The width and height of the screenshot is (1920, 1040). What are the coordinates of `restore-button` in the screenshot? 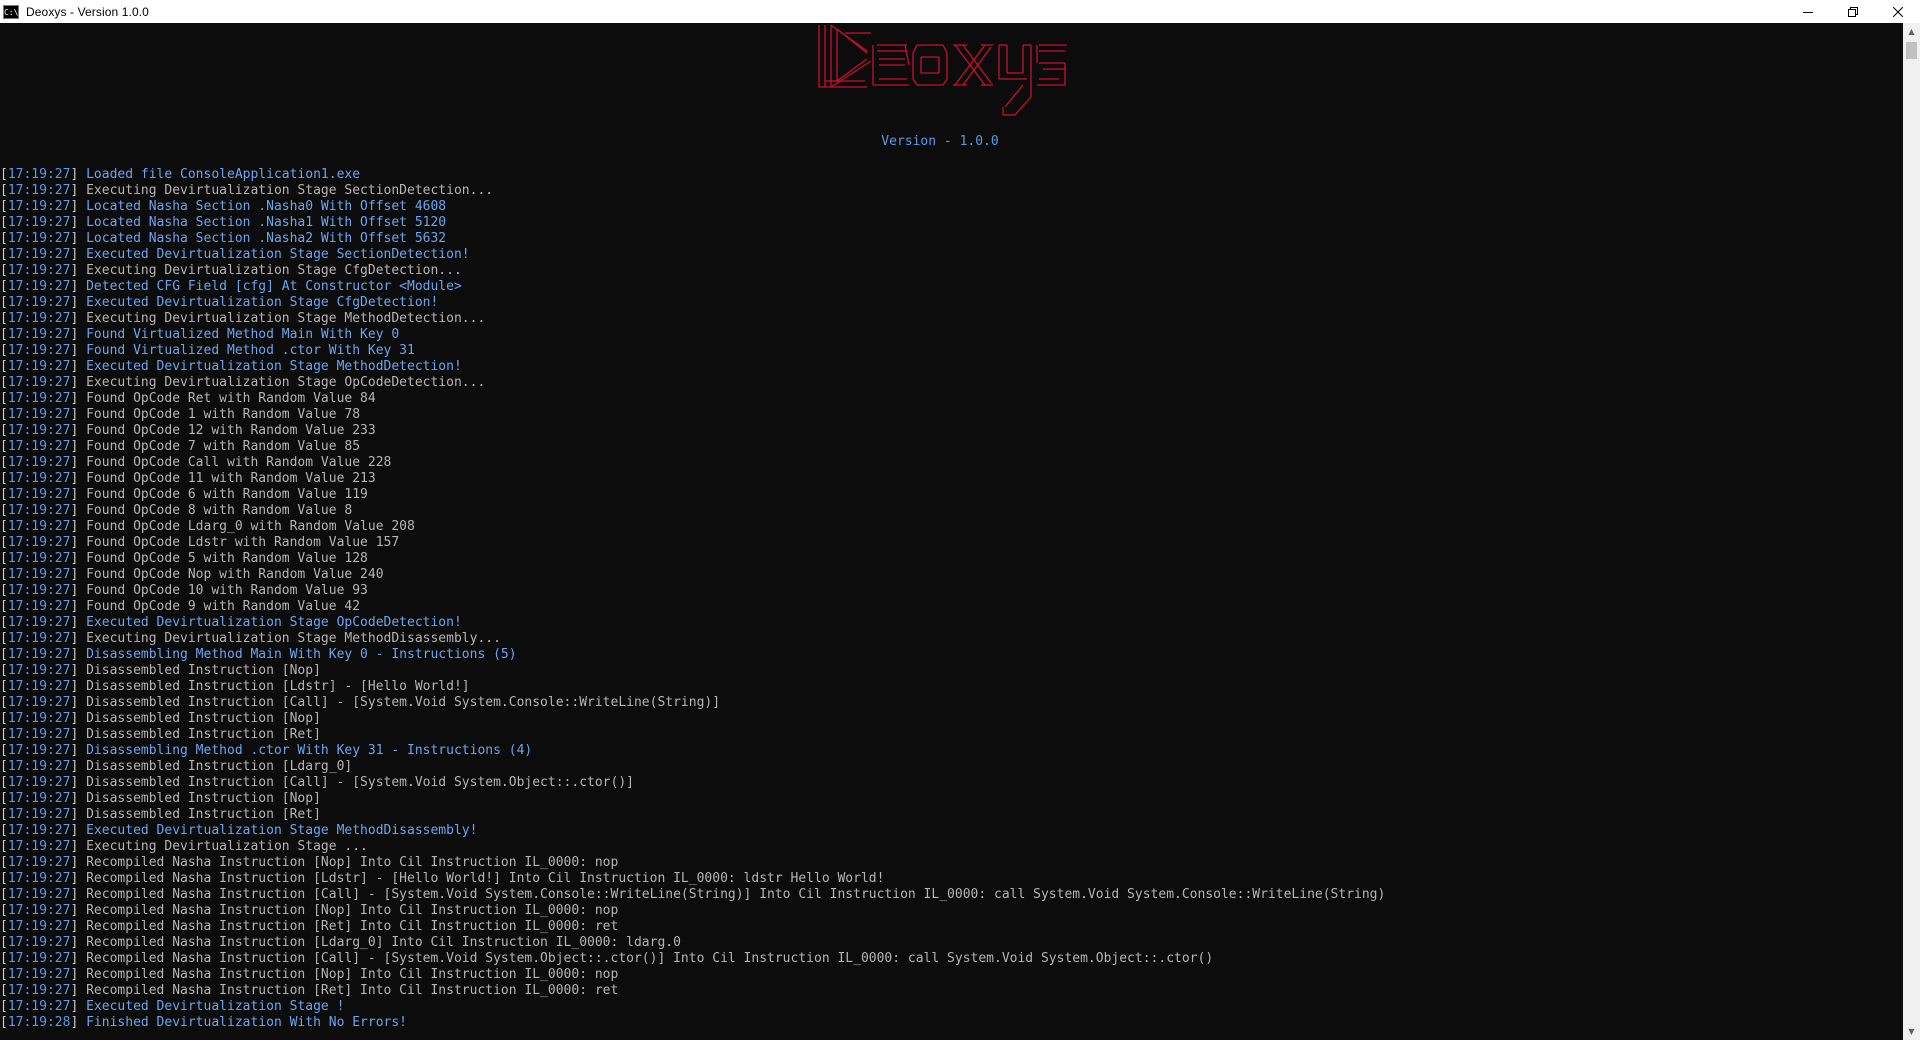 It's located at (1852, 11).